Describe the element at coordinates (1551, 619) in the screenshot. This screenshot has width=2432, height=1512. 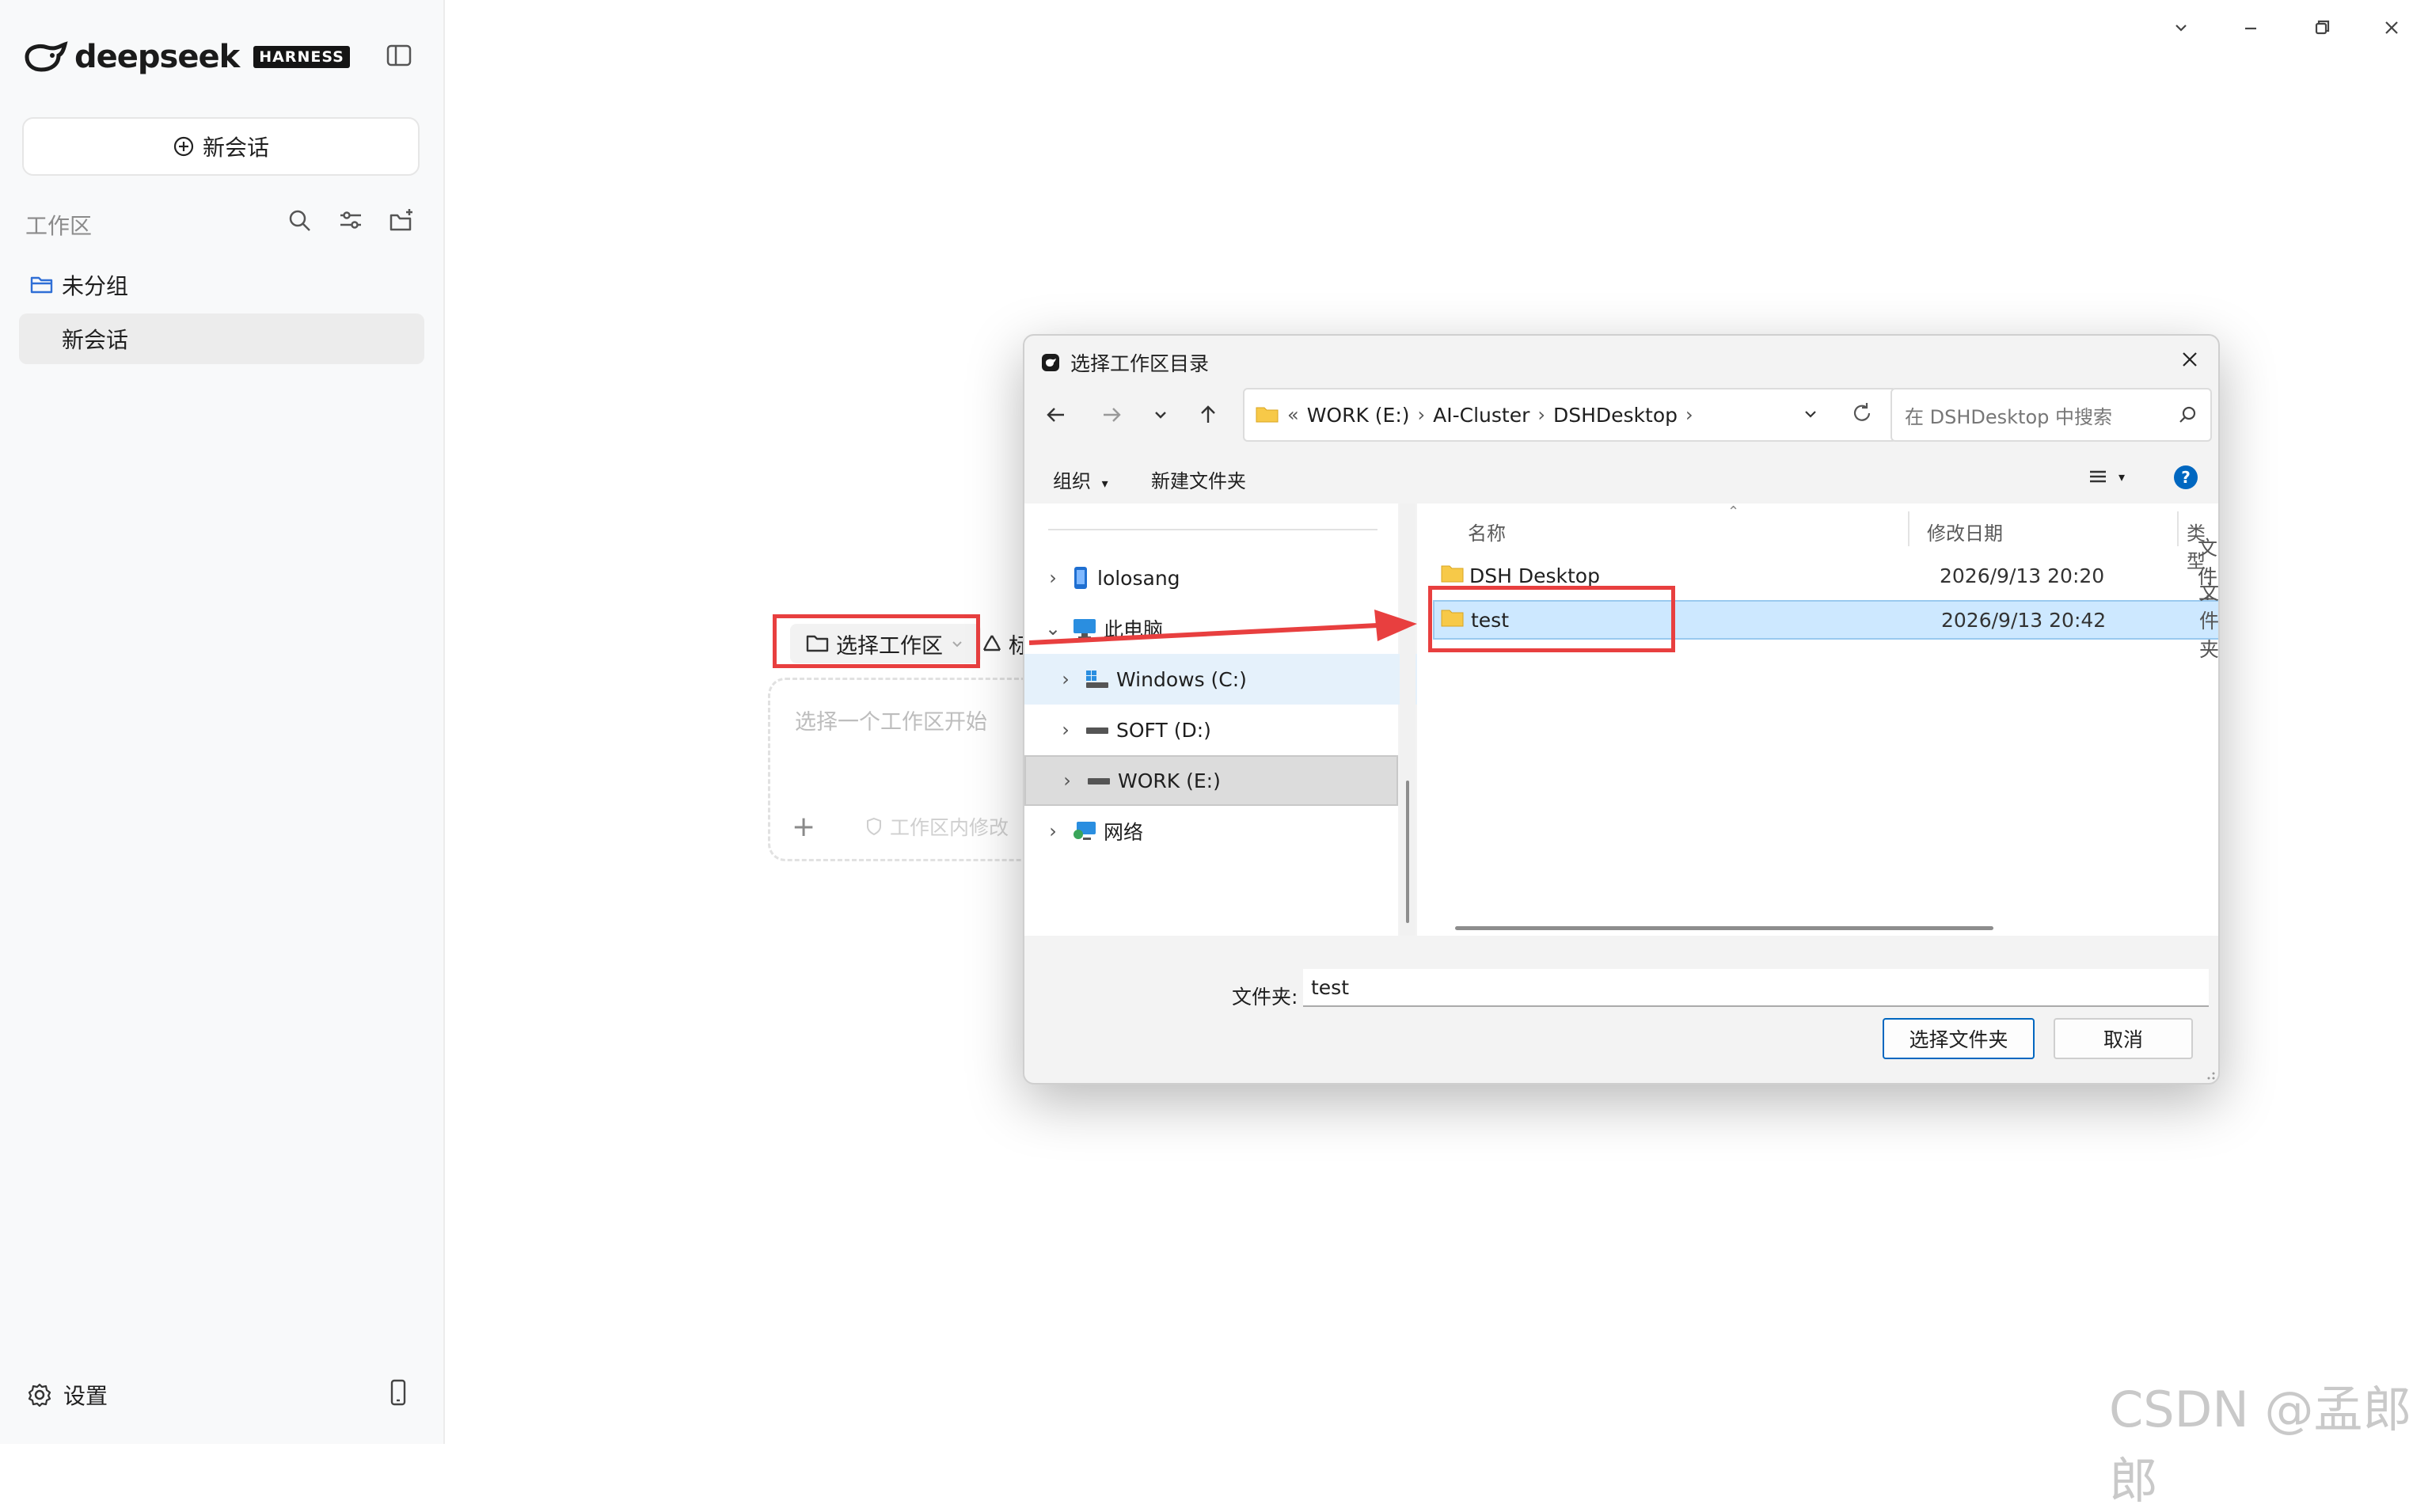
I see `test-folder-highlight` at that location.